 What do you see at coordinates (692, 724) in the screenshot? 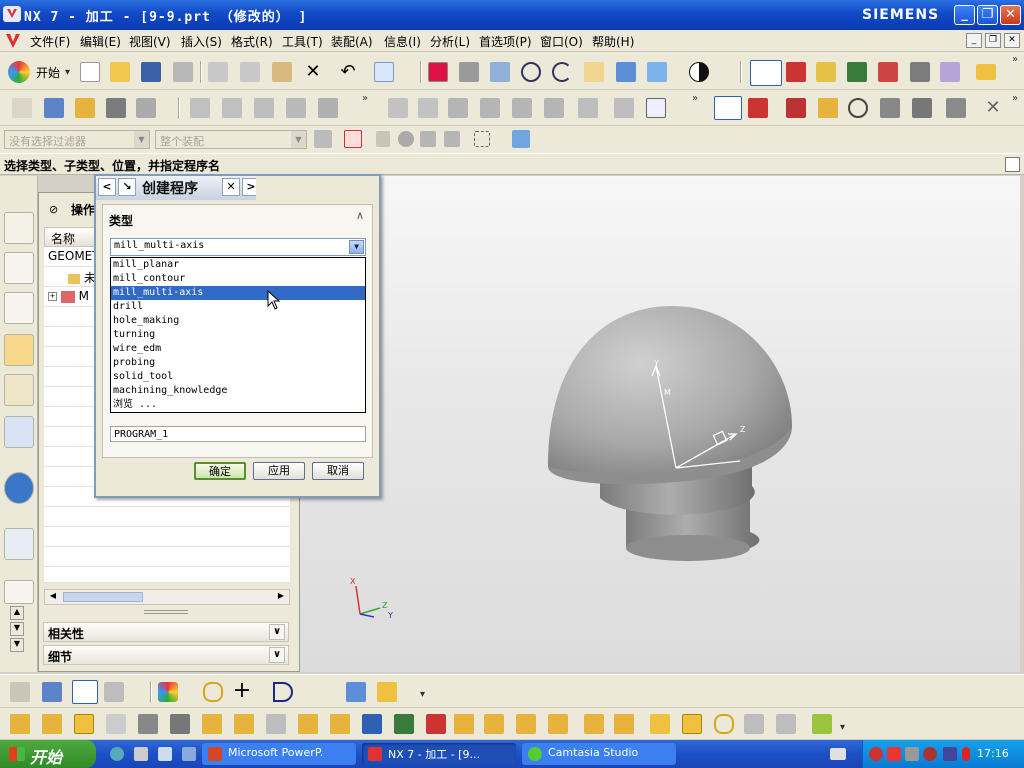
I see `op-block-icon` at bounding box center [692, 724].